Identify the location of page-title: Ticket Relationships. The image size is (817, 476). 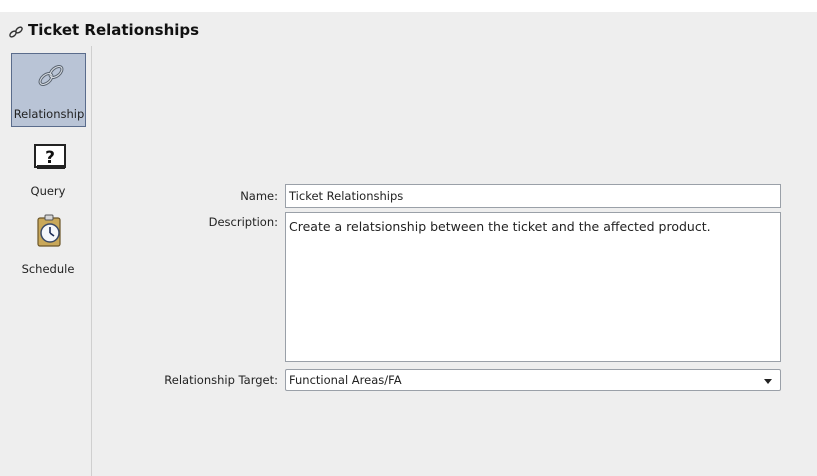
(114, 30).